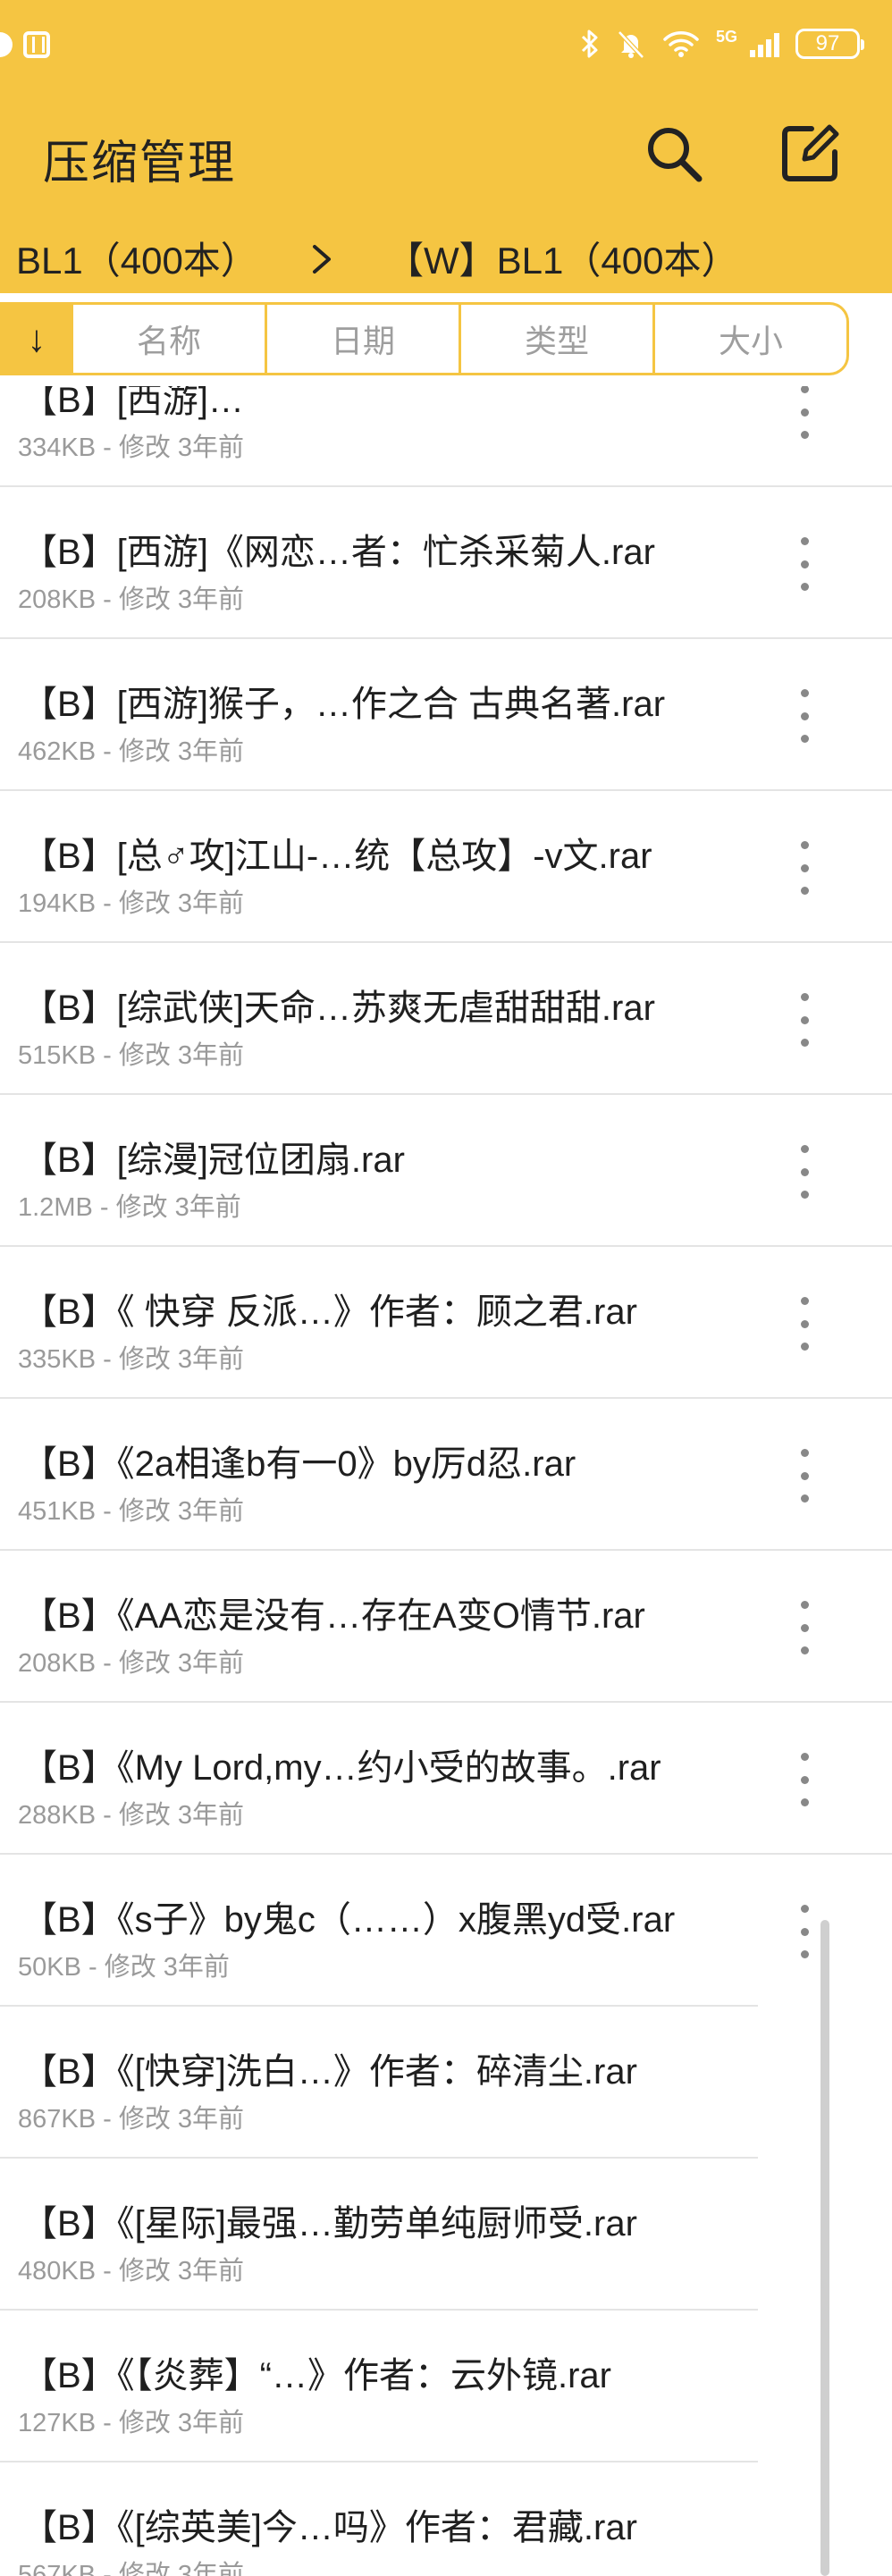  Describe the element at coordinates (329, 2224) in the screenshot. I see `file-name: 【B】《[星际]最强…勤劳单纯厨师受.rar` at that location.